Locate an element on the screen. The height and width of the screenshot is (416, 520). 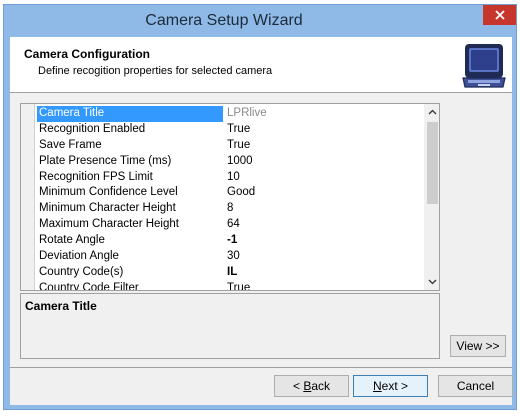
cancel-button: Cancel is located at coordinates (475, 386).